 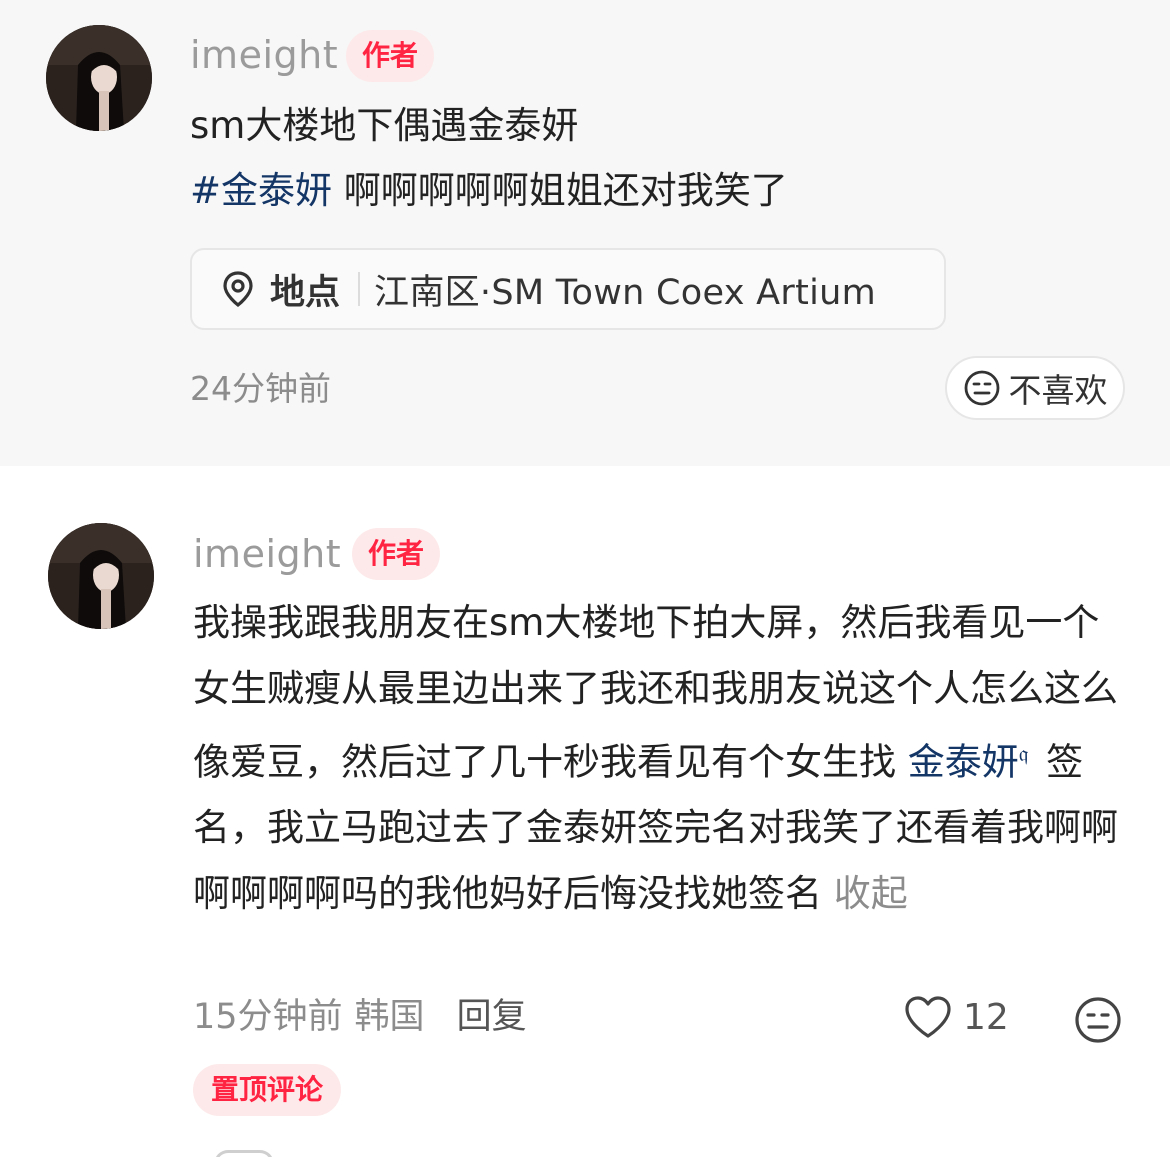 I want to click on location-label: 地点, so click(x=305, y=292).